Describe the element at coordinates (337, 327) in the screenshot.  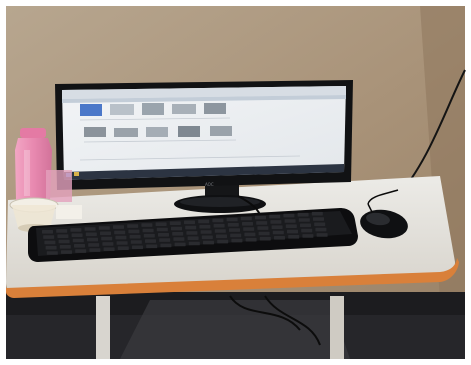
I see `desk-leg-right` at that location.